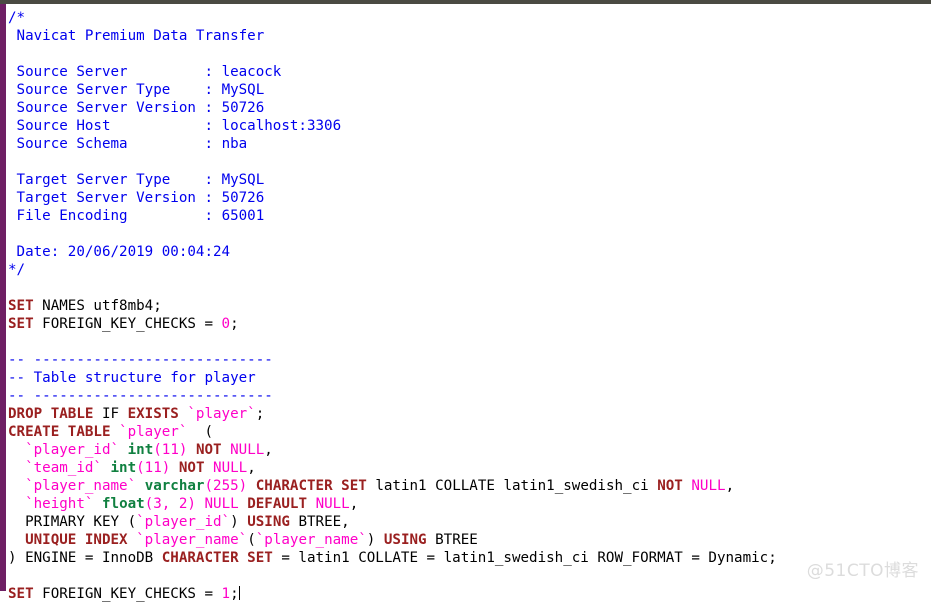 The height and width of the screenshot is (603, 931). What do you see at coordinates (469, 360) in the screenshot?
I see `table-comment-rule-top: -- ----------------------------` at bounding box center [469, 360].